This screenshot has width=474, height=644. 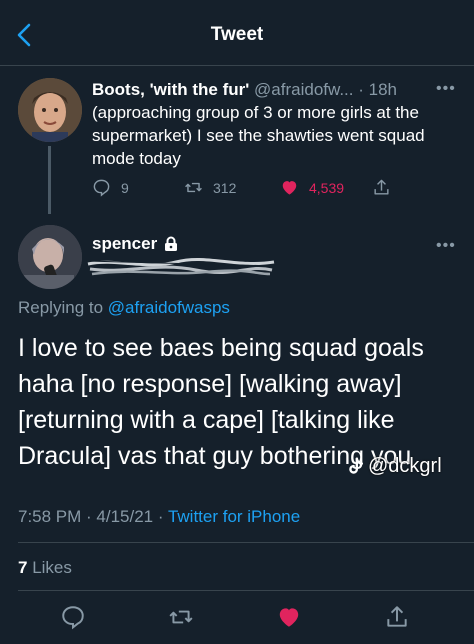 I want to click on retweet-button: 312, so click(x=210, y=187).